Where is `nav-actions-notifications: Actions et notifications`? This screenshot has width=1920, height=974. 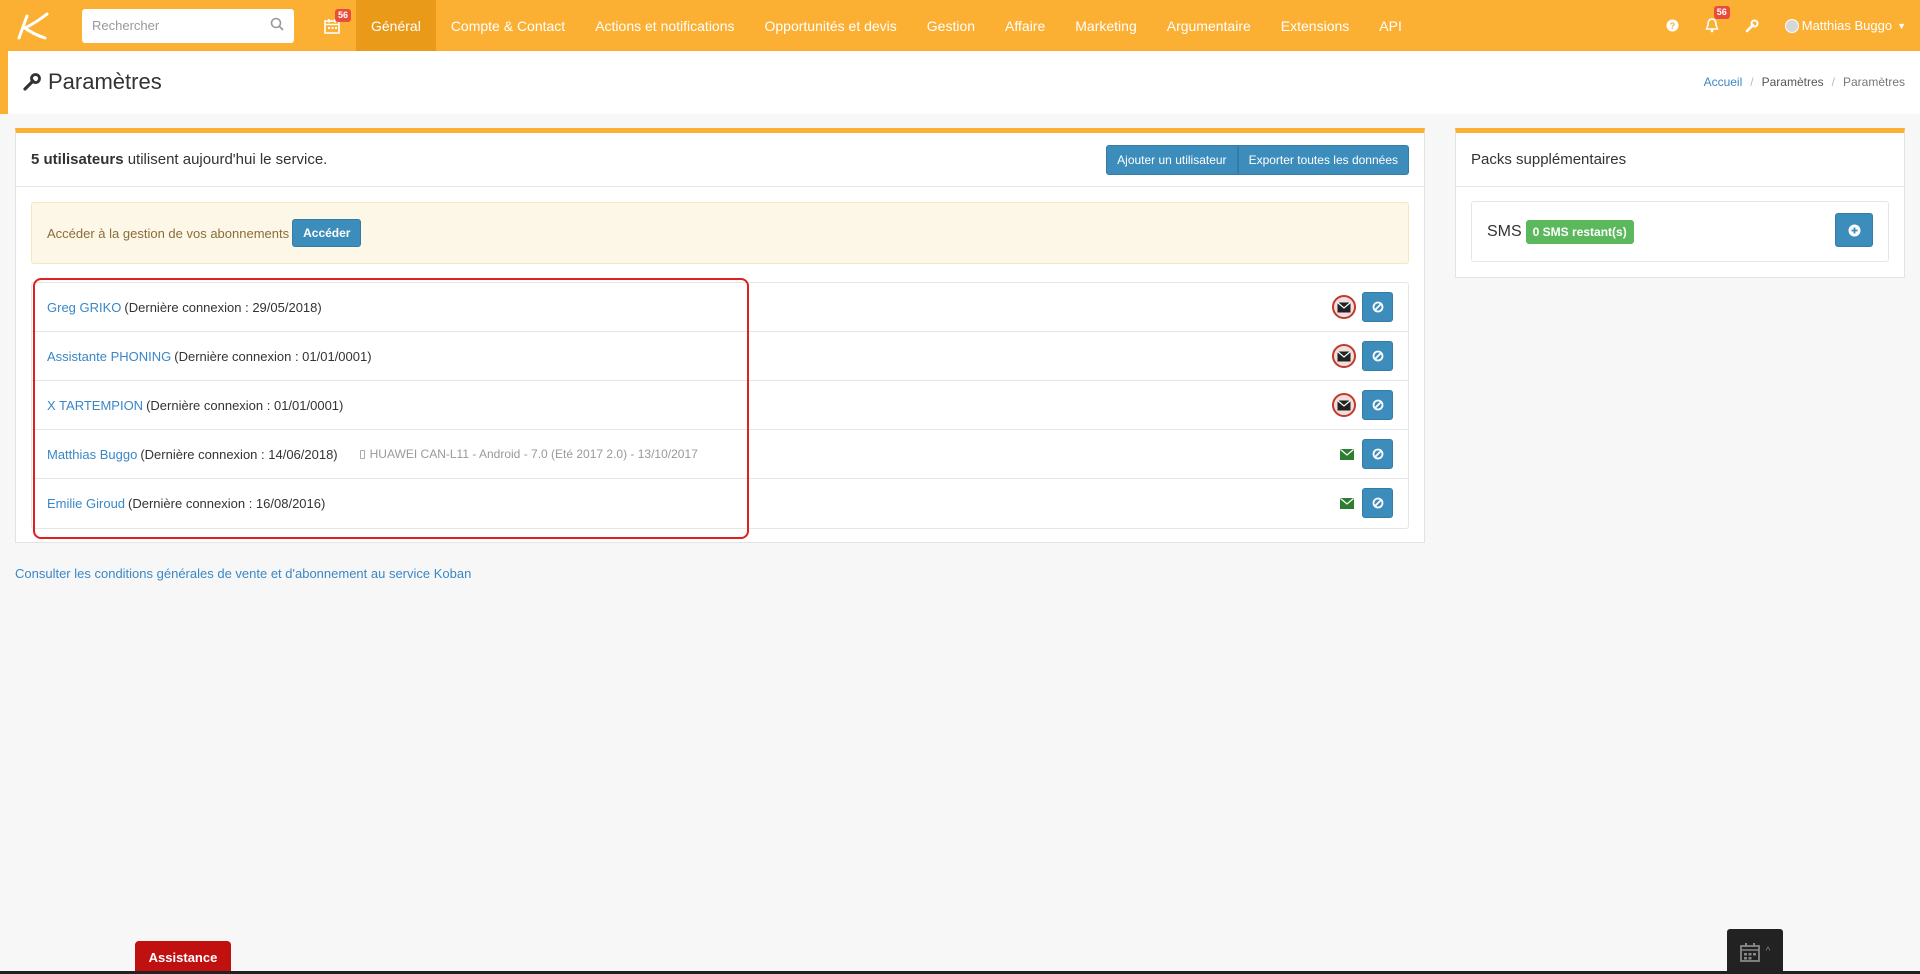 nav-actions-notifications: Actions et notifications is located at coordinates (664, 25).